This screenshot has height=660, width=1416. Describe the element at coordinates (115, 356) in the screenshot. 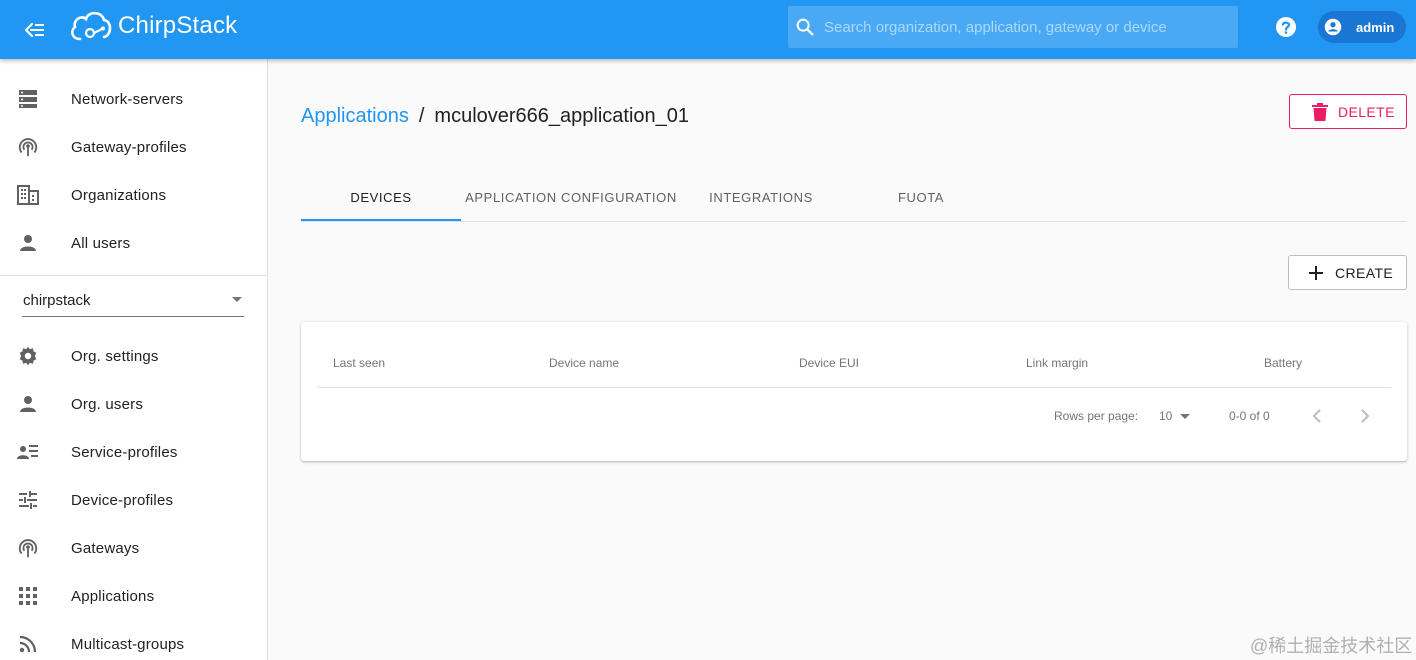

I see `sidebar-item-label: Org. settings` at that location.